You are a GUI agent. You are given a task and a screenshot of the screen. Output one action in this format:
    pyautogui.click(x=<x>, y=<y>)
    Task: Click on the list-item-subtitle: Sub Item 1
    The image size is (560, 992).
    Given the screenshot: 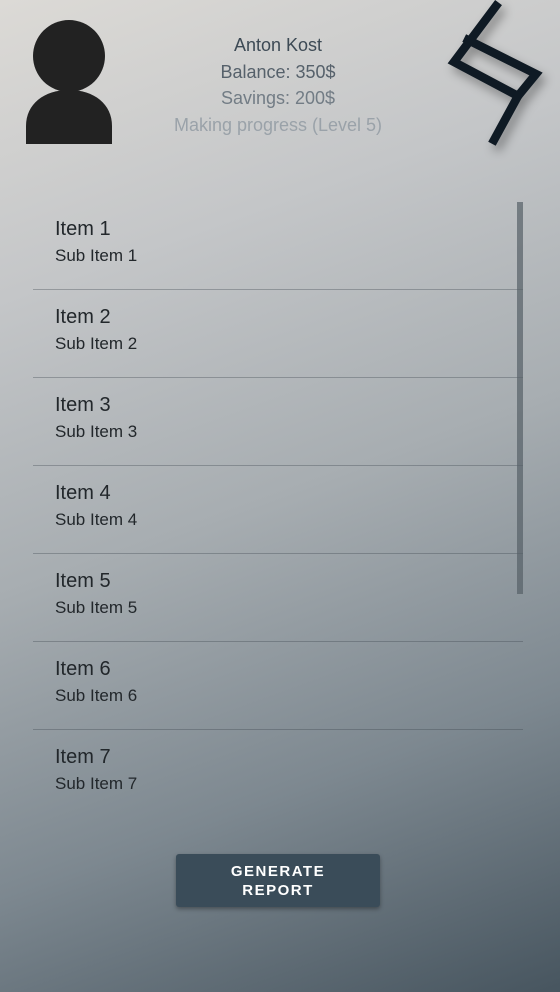 What is the action you would take?
    pyautogui.click(x=96, y=255)
    